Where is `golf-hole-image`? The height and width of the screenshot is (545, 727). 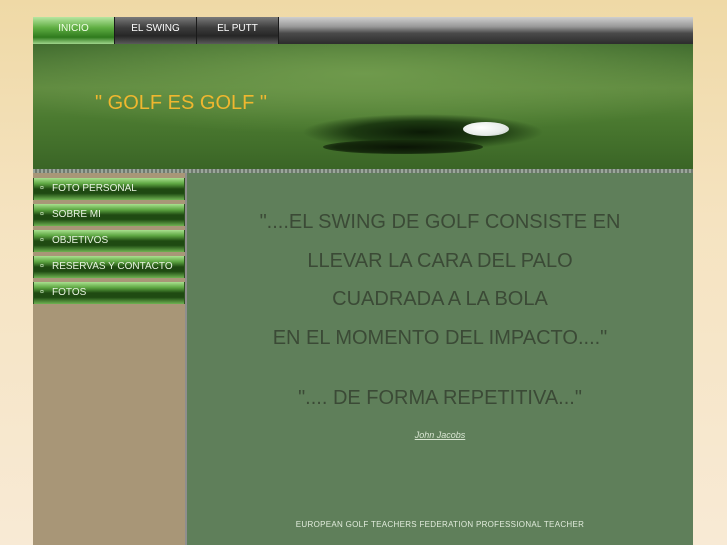 golf-hole-image is located at coordinates (403, 147).